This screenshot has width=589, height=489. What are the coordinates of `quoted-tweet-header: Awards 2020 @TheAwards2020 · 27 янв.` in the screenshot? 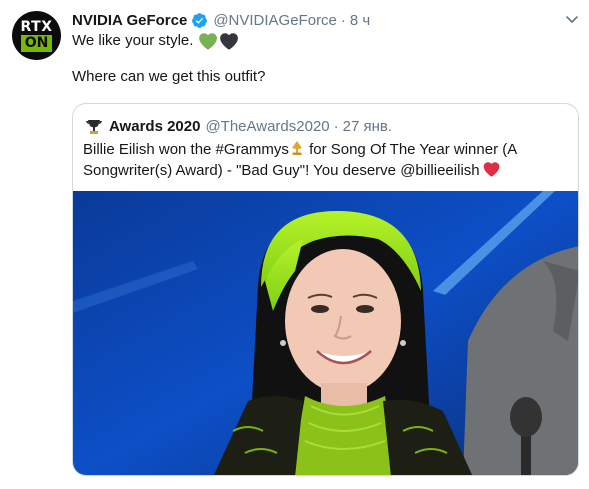 It's located at (238, 126).